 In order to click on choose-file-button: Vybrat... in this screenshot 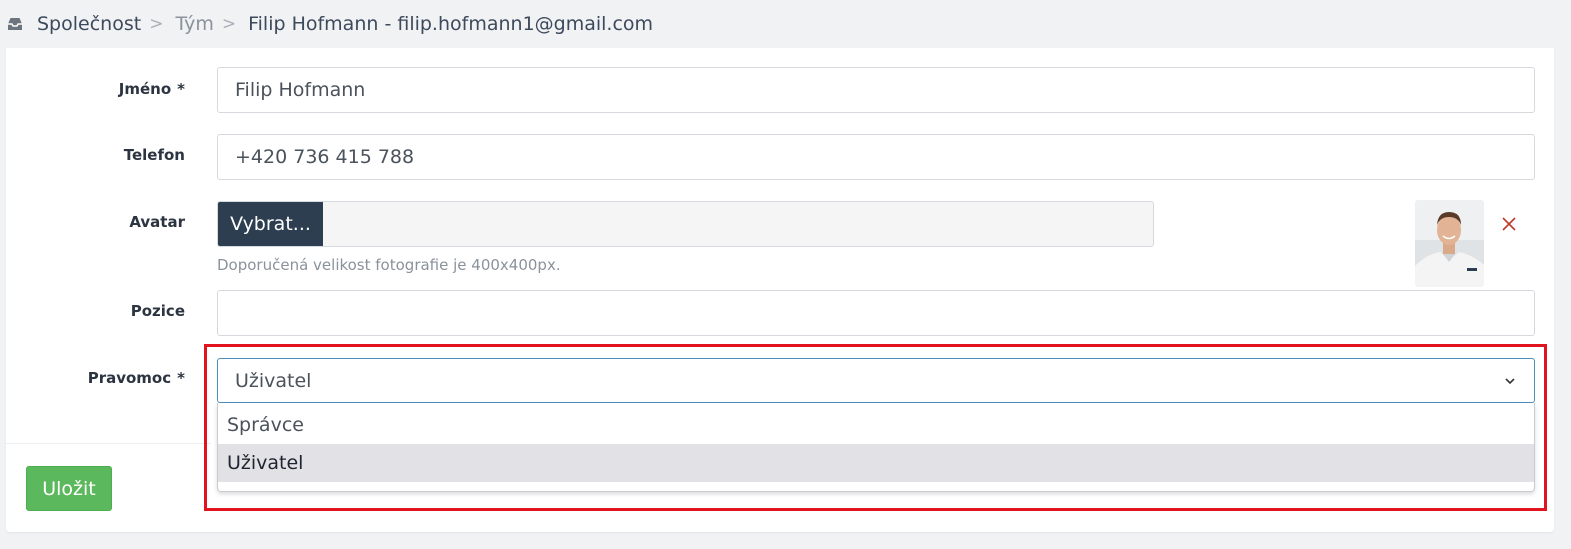, I will do `click(270, 224)`.